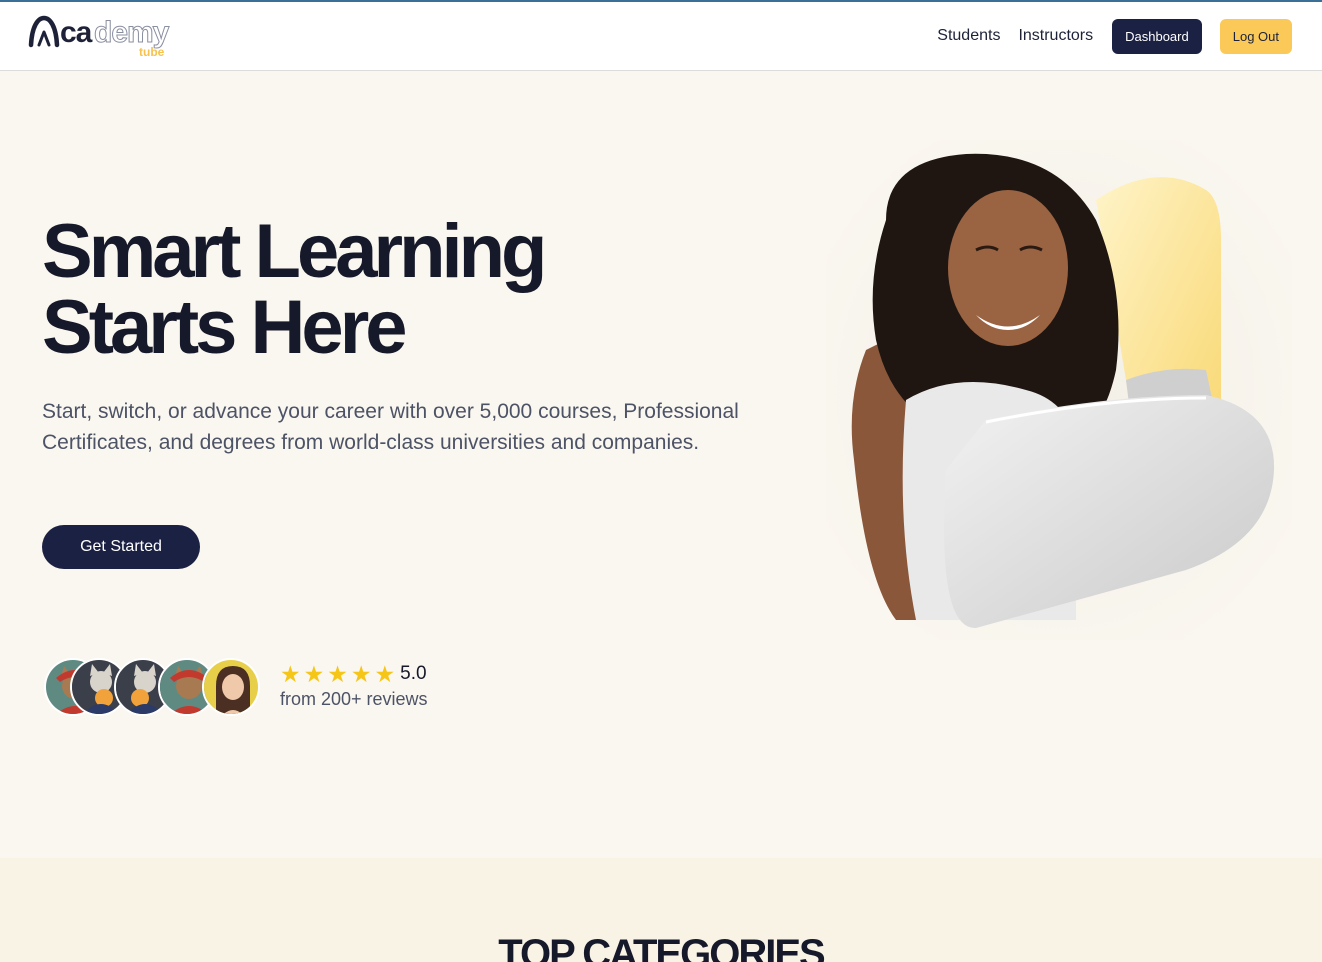  I want to click on logout-button: Log Out, so click(1255, 36).